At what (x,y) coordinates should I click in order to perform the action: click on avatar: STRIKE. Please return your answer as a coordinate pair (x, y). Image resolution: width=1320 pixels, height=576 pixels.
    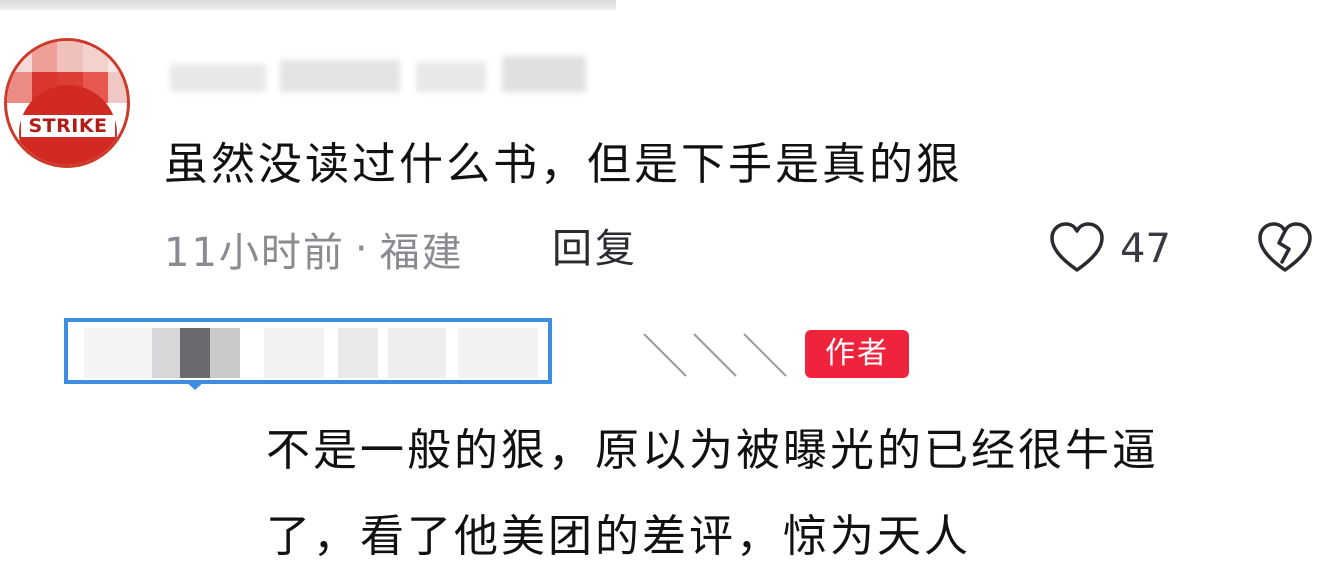
    Looking at the image, I should click on (67, 103).